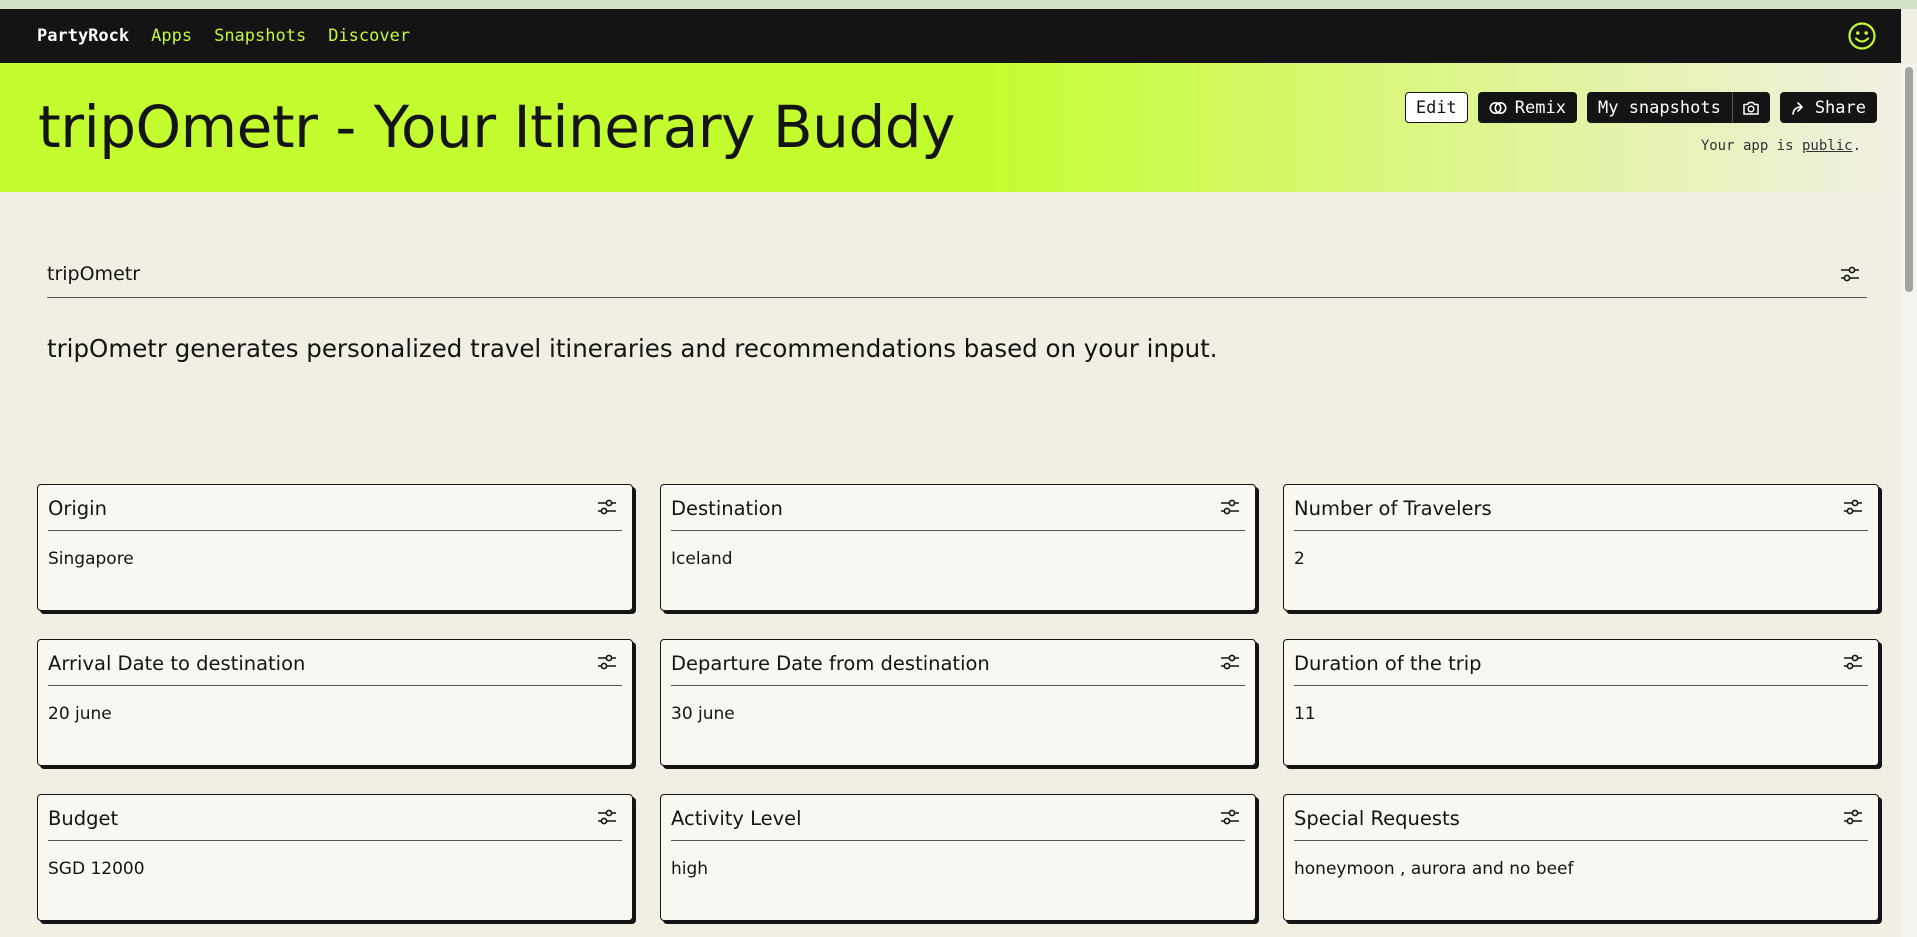 The height and width of the screenshot is (937, 1917). Describe the element at coordinates (1909, 179) in the screenshot. I see `scrollbar-thumb` at that location.